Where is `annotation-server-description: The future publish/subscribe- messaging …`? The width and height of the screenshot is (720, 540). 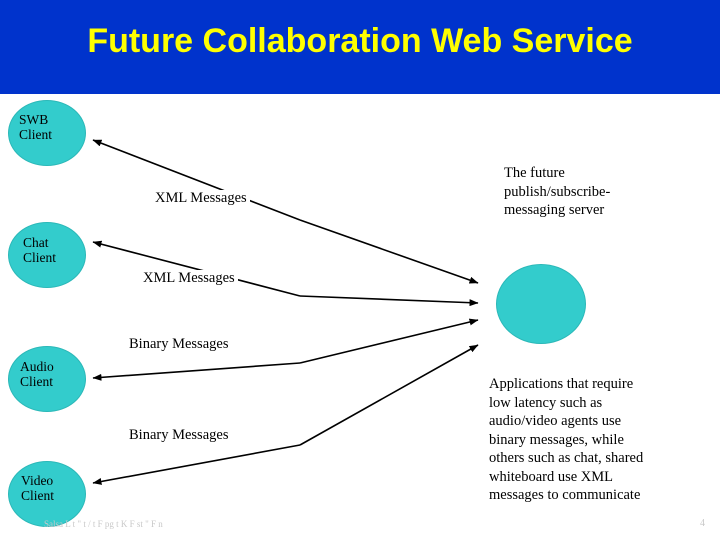 annotation-server-description: The future publish/subscribe- messaging … is located at coordinates (557, 191).